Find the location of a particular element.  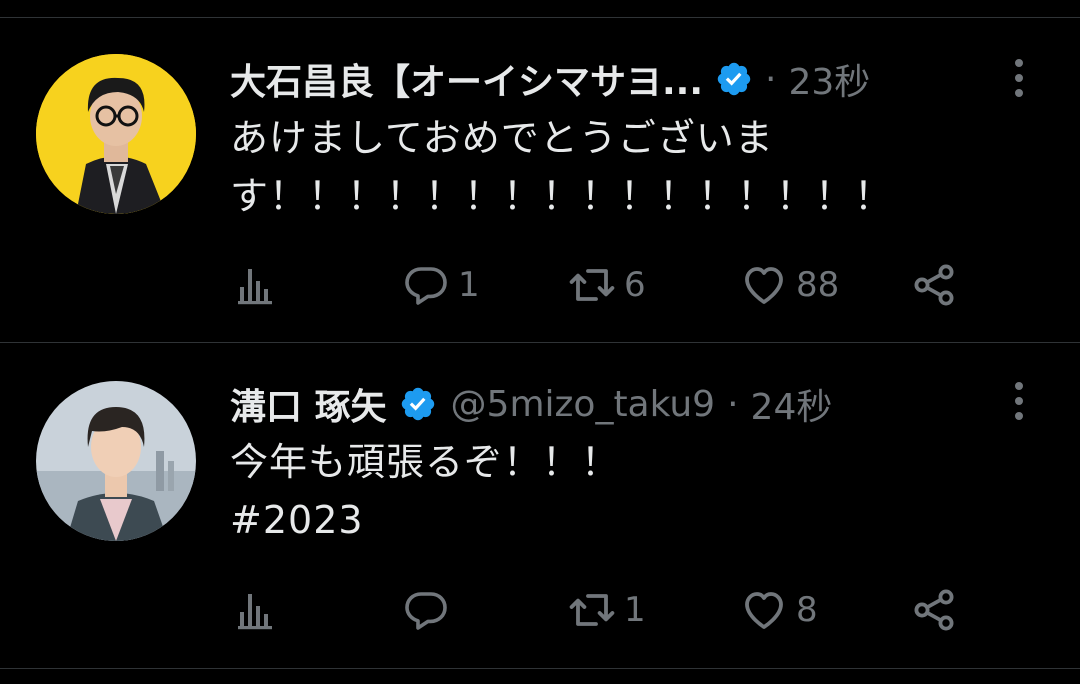

tweet-actions: 1 8 is located at coordinates (600, 610).